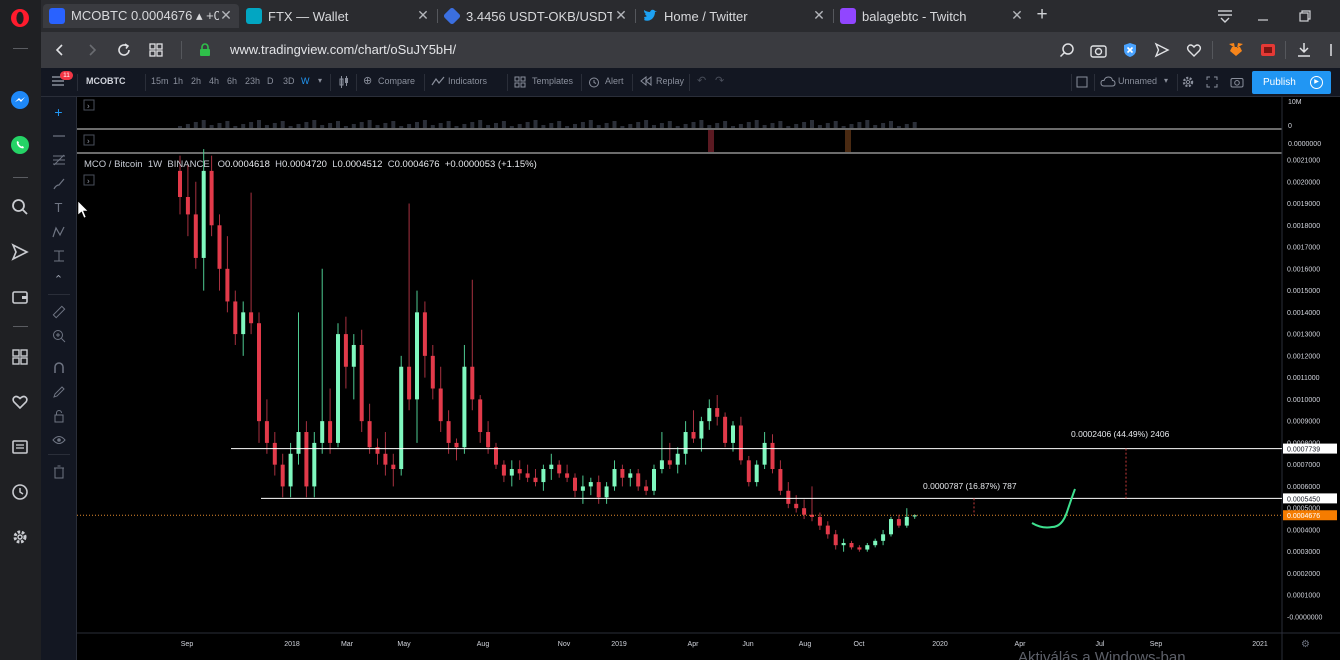 This screenshot has width=1340, height=660. Describe the element at coordinates (1303, 574) in the screenshot. I see `price-tick-label: 0.0002000` at that location.